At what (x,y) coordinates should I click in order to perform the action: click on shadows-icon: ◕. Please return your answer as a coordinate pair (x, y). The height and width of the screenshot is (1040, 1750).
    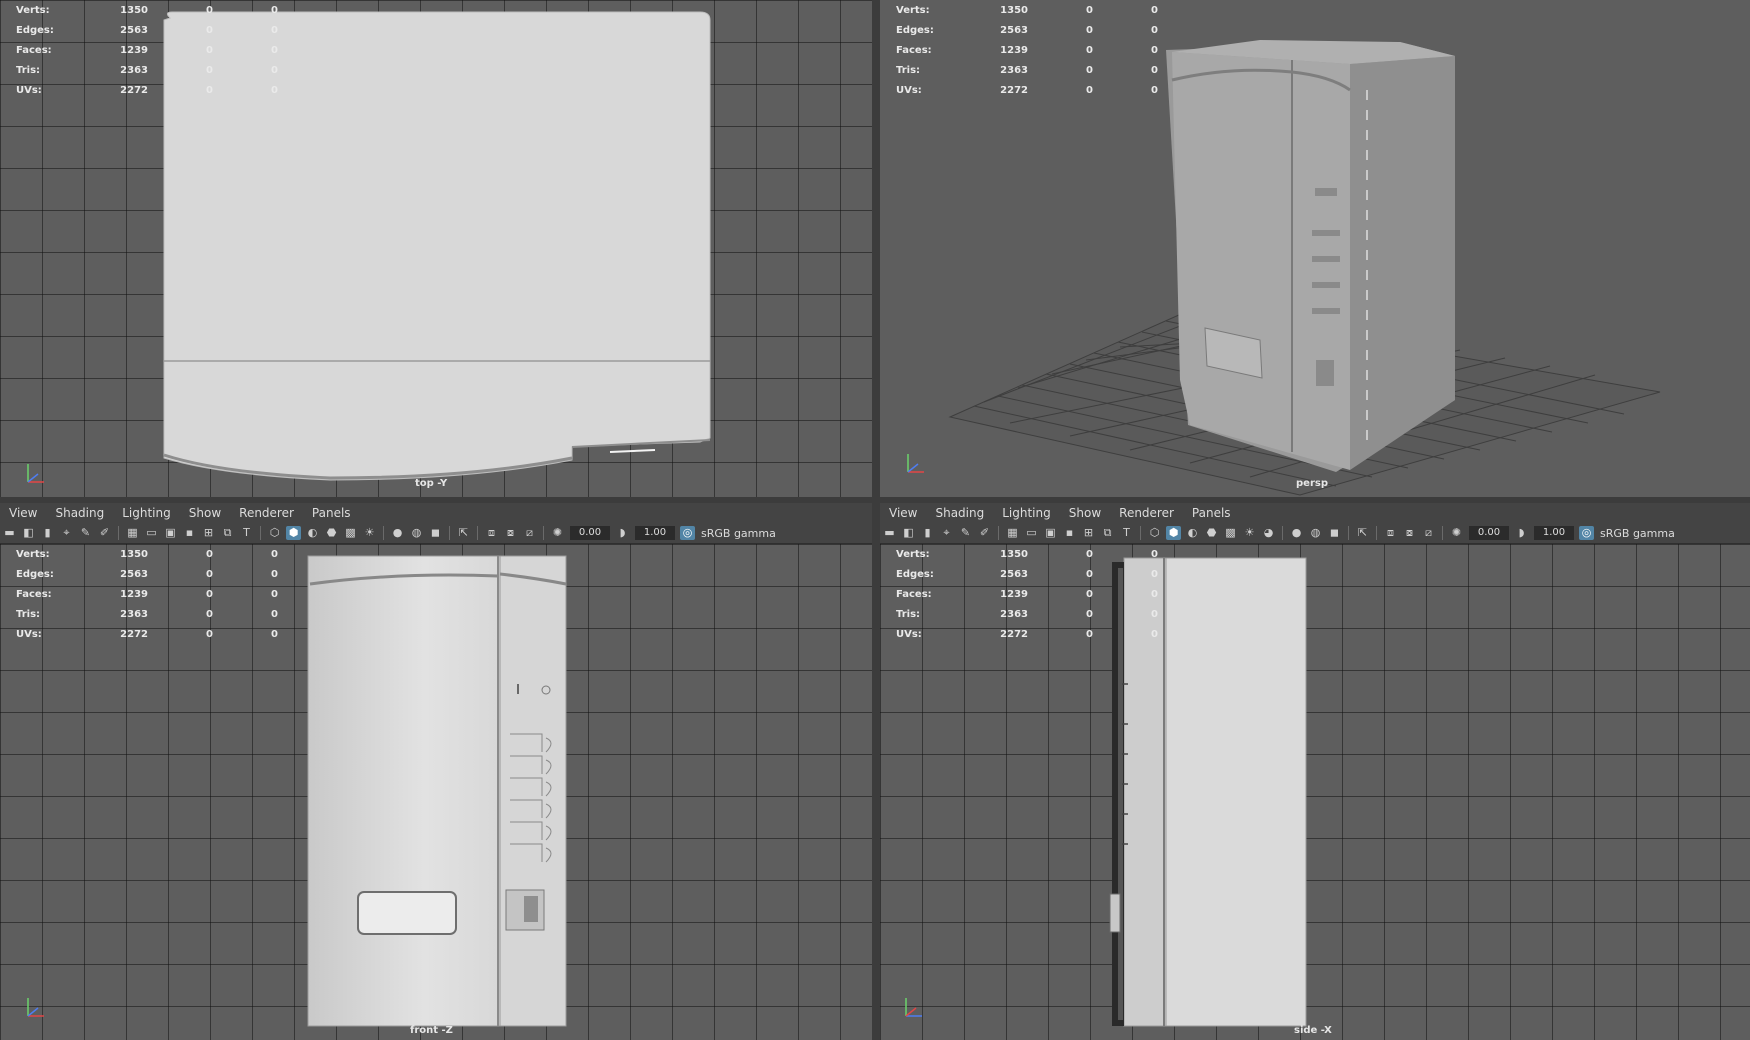
    Looking at the image, I should click on (1268, 533).